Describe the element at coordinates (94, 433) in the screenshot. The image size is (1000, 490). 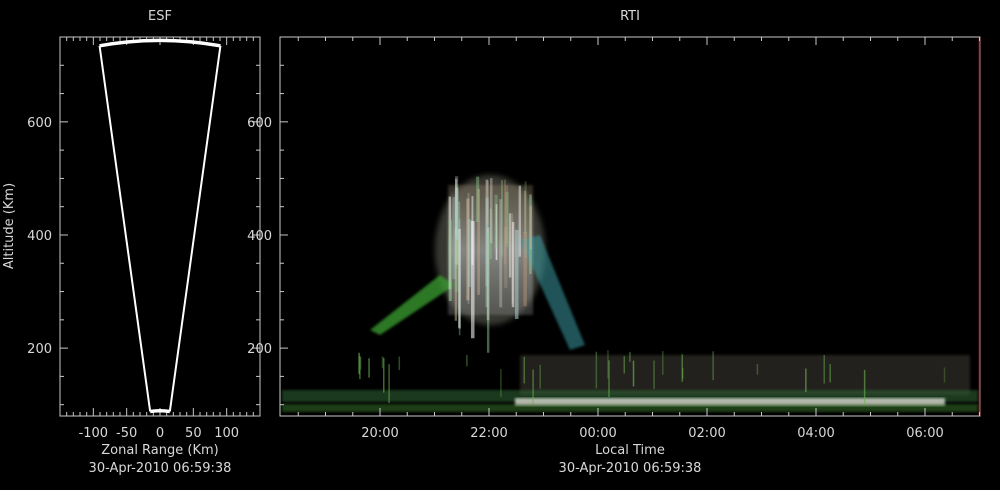
I see `esf-xtick-label: -100` at that location.